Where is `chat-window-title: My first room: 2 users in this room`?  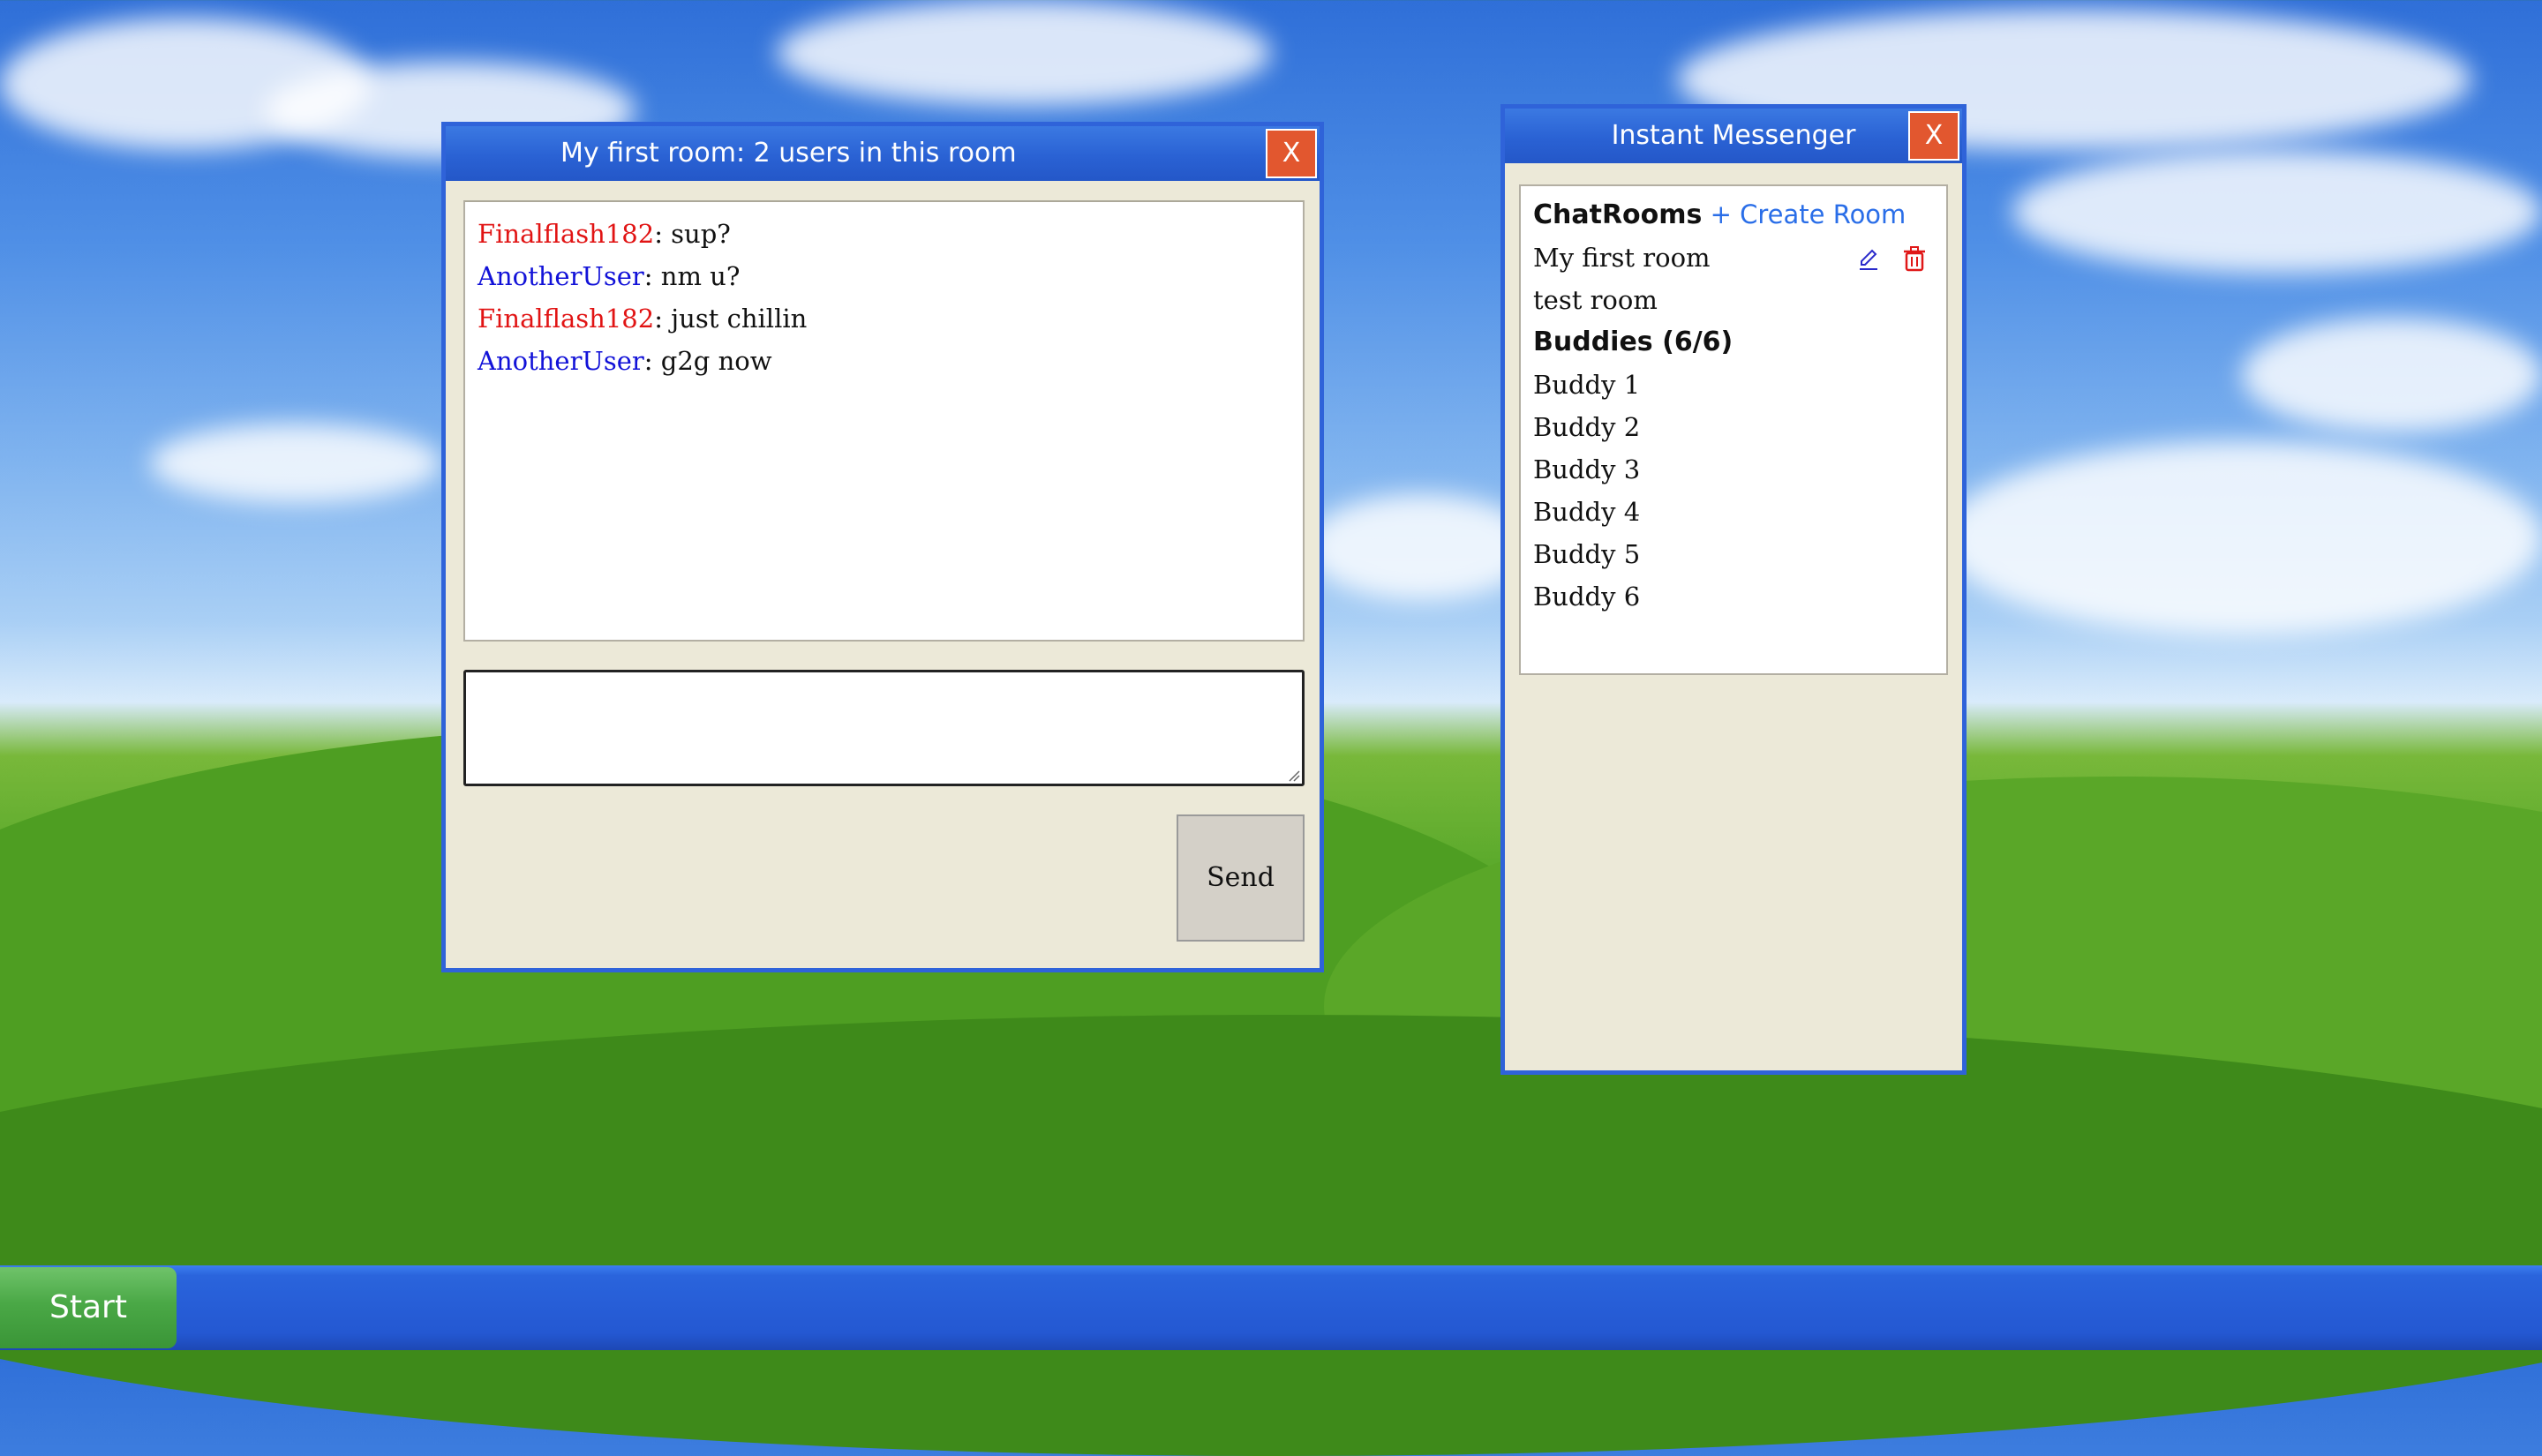 chat-window-title: My first room: 2 users in this room is located at coordinates (788, 153).